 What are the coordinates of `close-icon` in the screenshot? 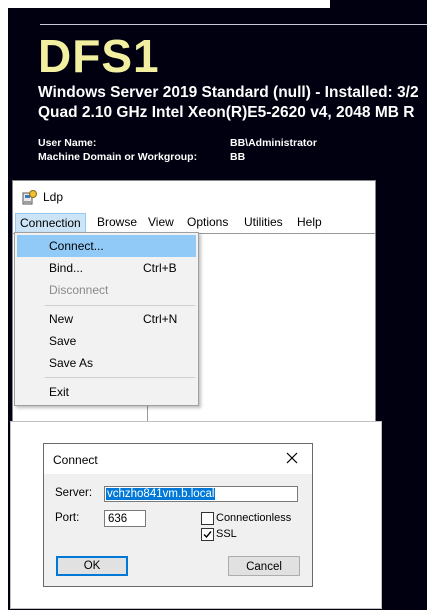 It's located at (292, 458).